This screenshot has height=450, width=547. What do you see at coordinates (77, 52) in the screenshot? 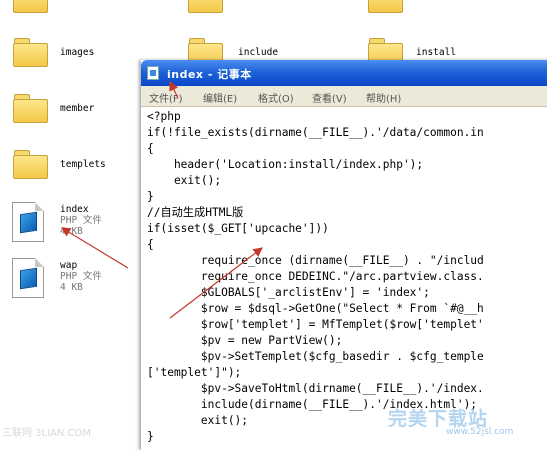
I see `folder-label-images: images` at bounding box center [77, 52].